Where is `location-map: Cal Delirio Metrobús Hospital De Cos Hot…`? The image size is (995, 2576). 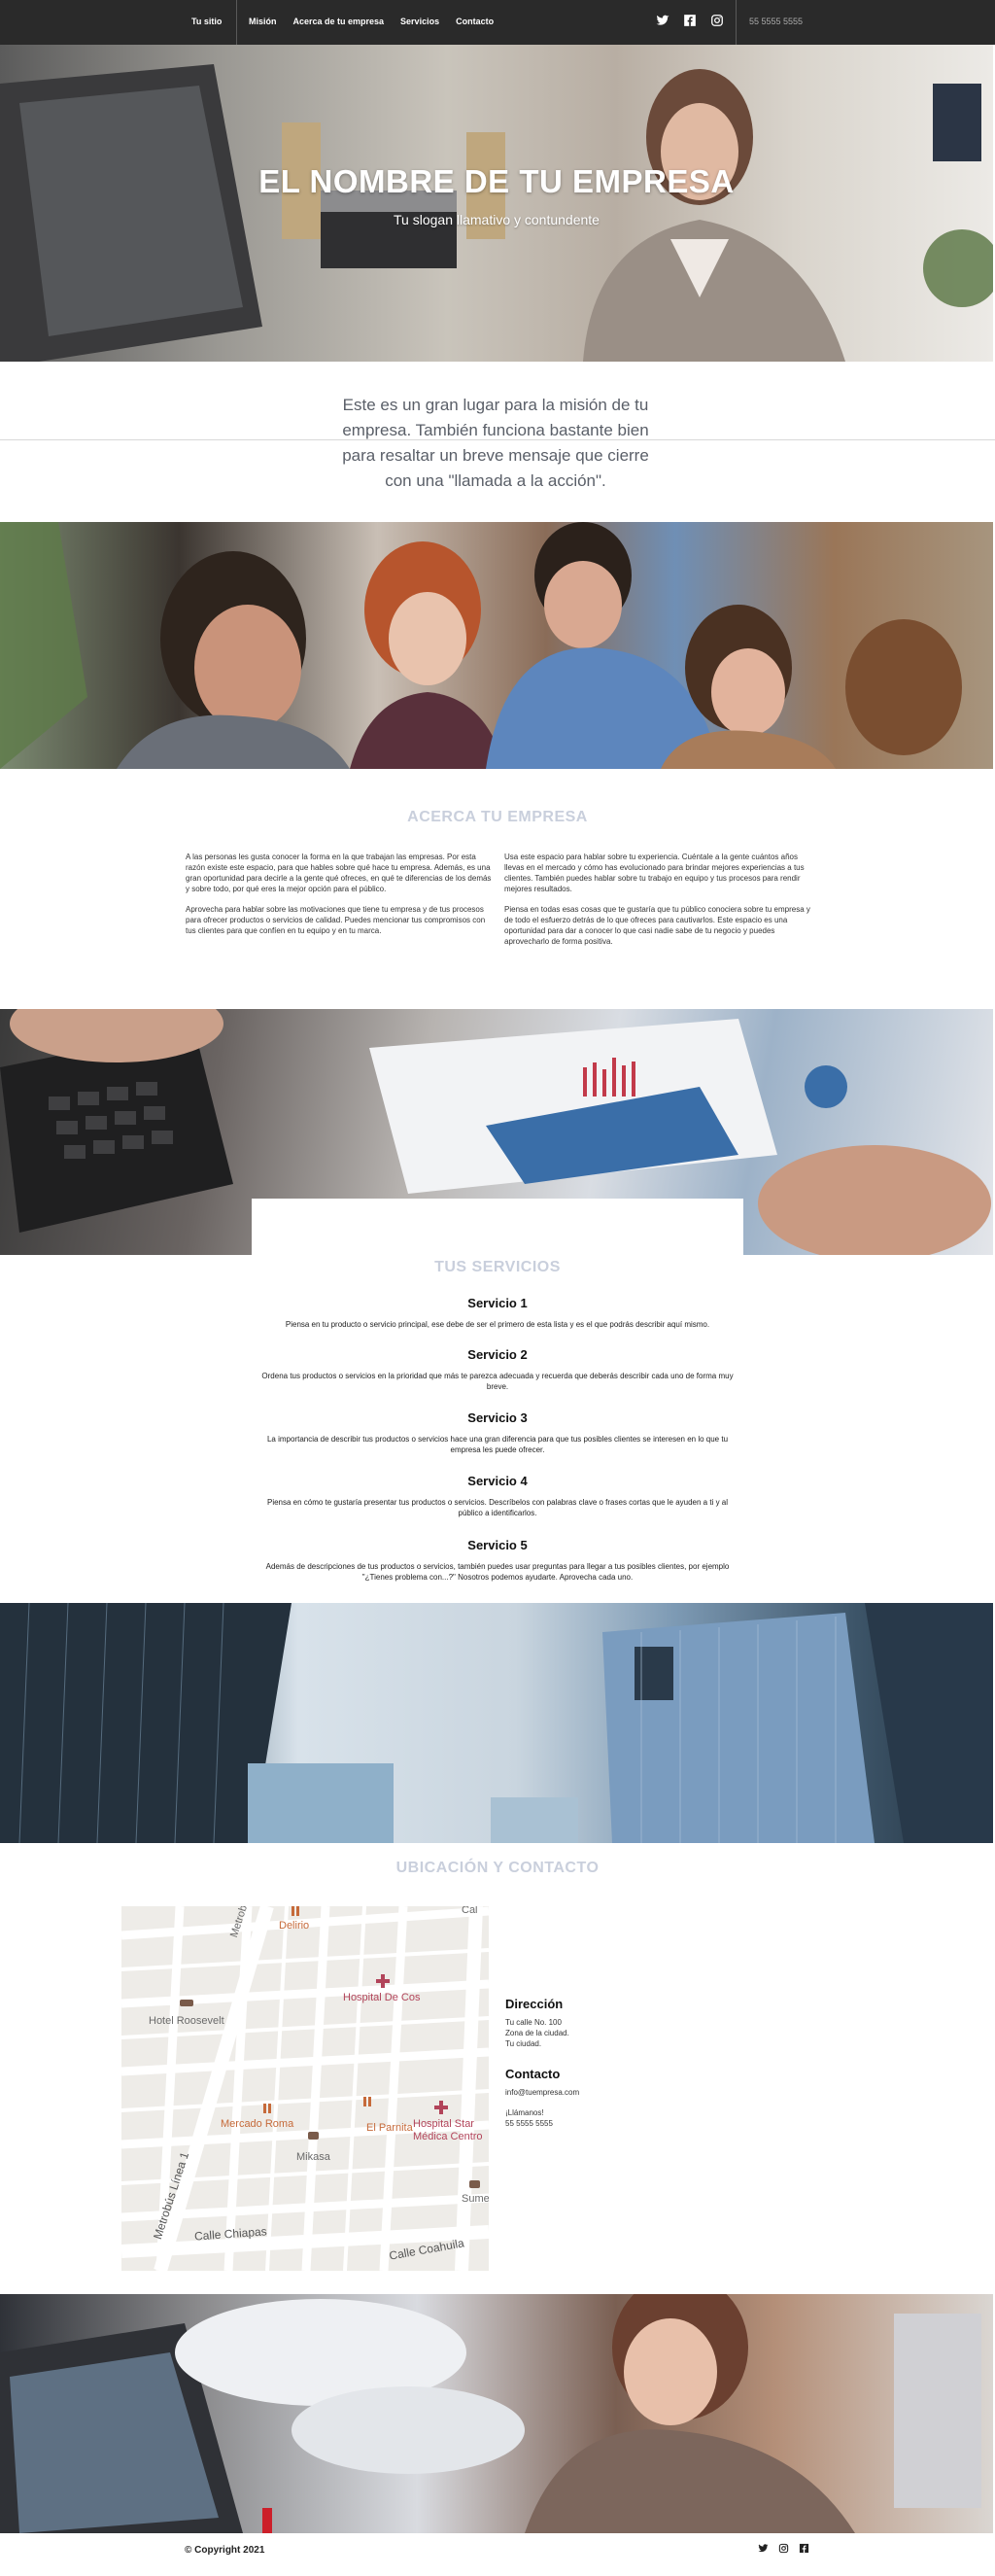
location-map: Cal Delirio Metrobús Hospital De Cos Hot… is located at coordinates (305, 2088).